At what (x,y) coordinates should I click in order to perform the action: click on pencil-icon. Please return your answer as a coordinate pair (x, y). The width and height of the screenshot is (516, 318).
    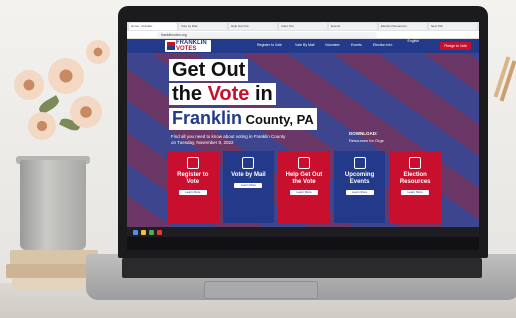
    Looking at the image, I should click on (303, 163).